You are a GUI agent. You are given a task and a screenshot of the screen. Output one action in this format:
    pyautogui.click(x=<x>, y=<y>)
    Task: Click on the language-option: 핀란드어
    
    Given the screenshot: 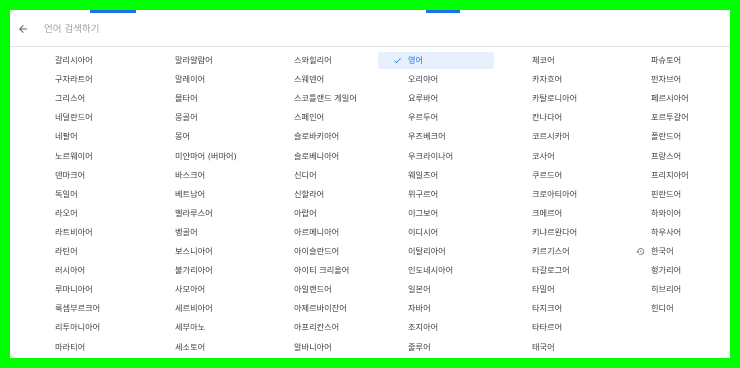 What is the action you would take?
    pyautogui.click(x=675, y=194)
    